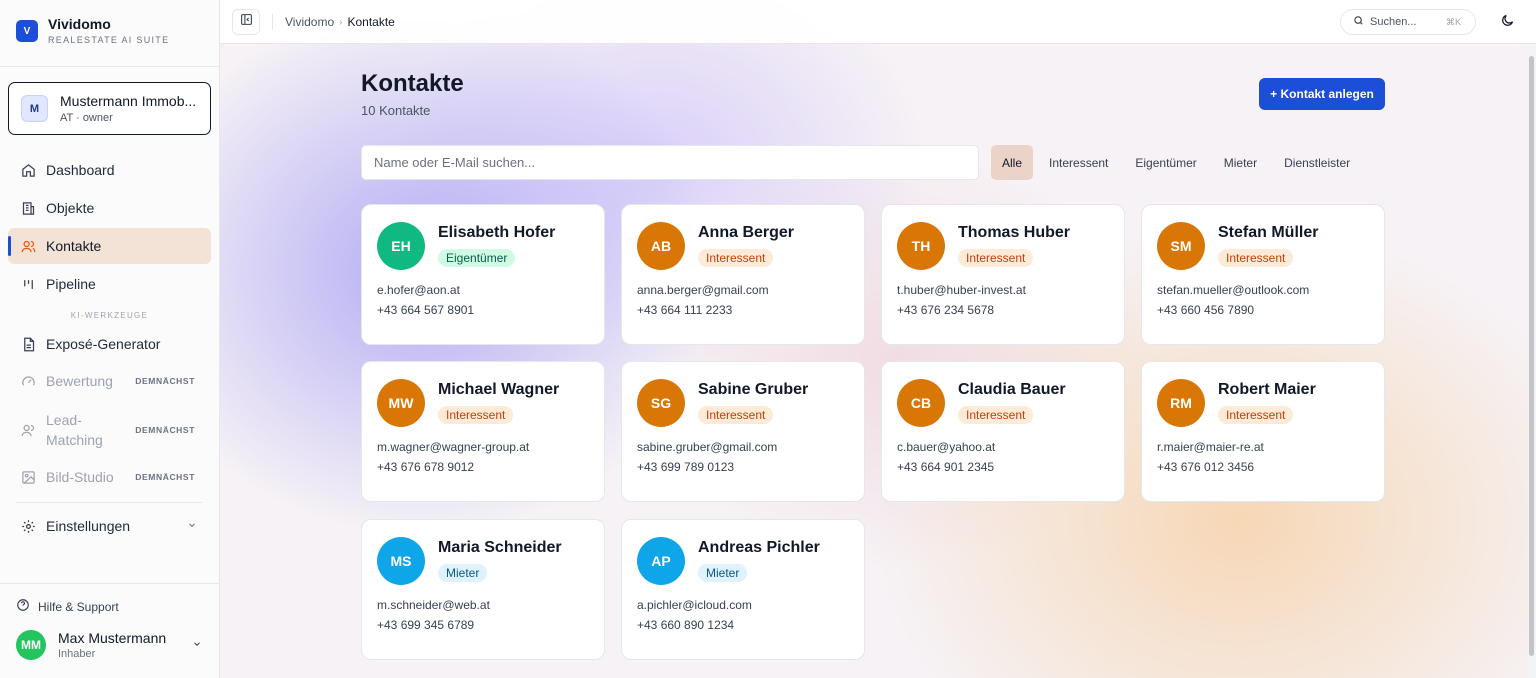  What do you see at coordinates (412, 83) in the screenshot?
I see `page-title: Kontakte` at bounding box center [412, 83].